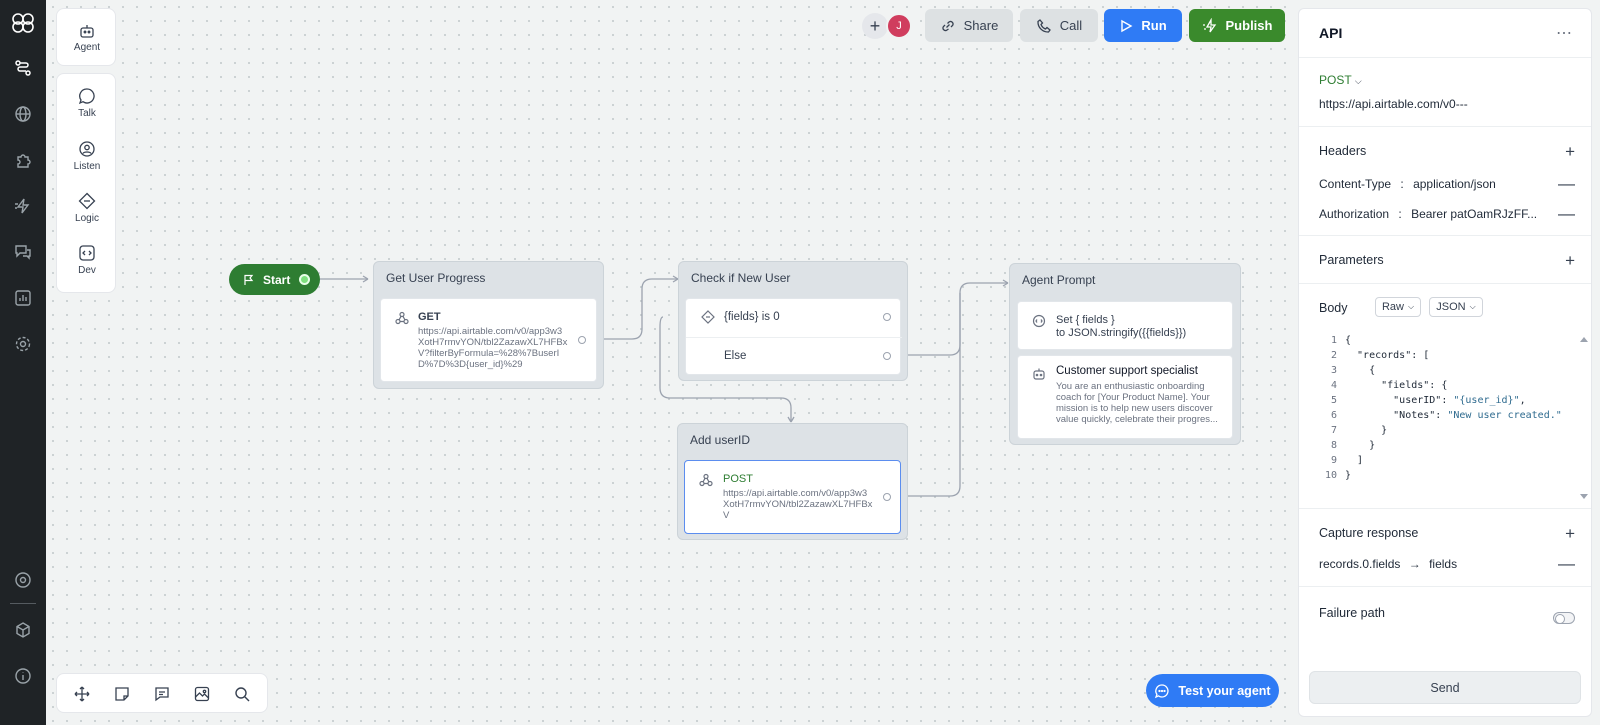  I want to click on agent-tool: Agent, so click(87, 38).